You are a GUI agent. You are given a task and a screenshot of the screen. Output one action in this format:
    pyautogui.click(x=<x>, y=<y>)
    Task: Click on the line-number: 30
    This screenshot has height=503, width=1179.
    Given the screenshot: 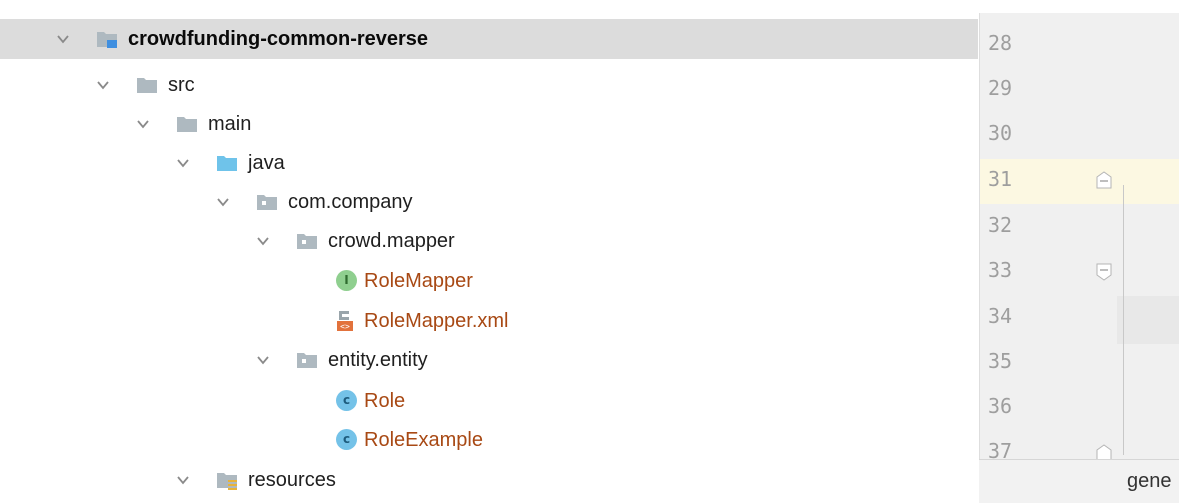 What is the action you would take?
    pyautogui.click(x=1000, y=133)
    